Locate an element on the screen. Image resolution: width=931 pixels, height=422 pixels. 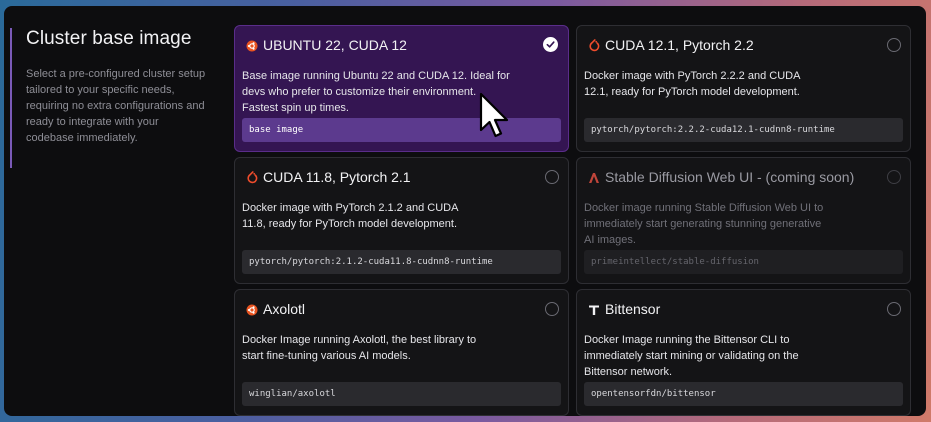
section-title: Cluster base image is located at coordinates (109, 38).